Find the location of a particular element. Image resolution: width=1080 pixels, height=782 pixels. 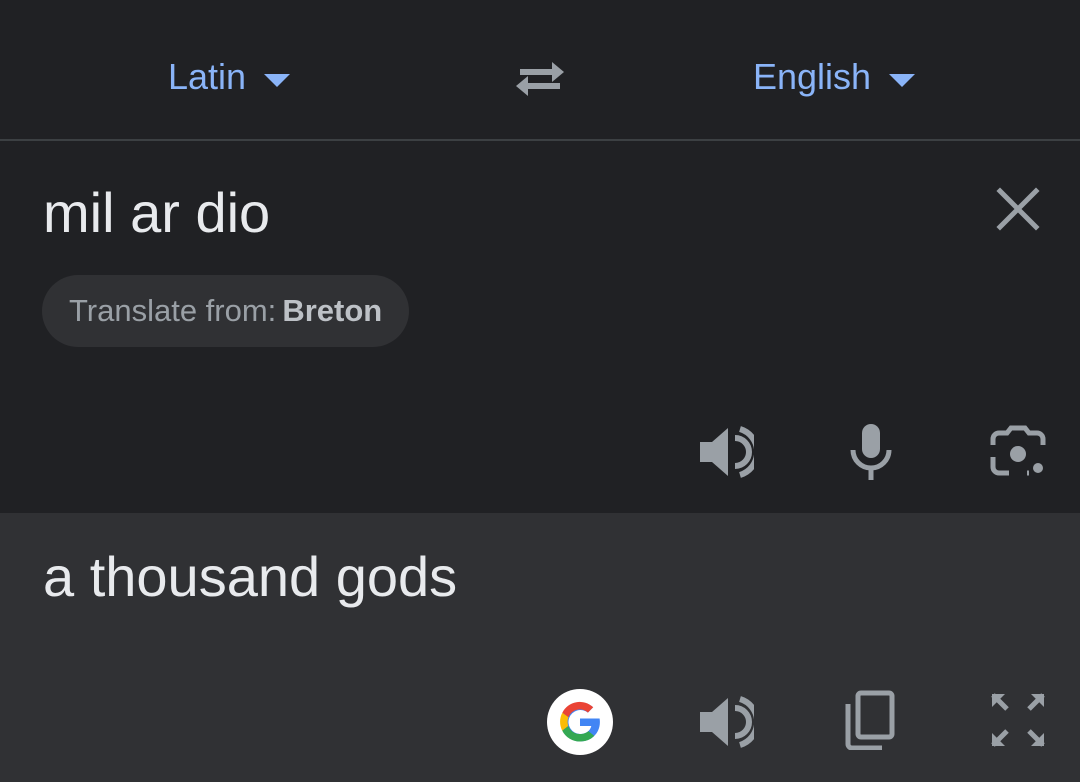

detected-language-chip: Translate from: Breton is located at coordinates (226, 311).